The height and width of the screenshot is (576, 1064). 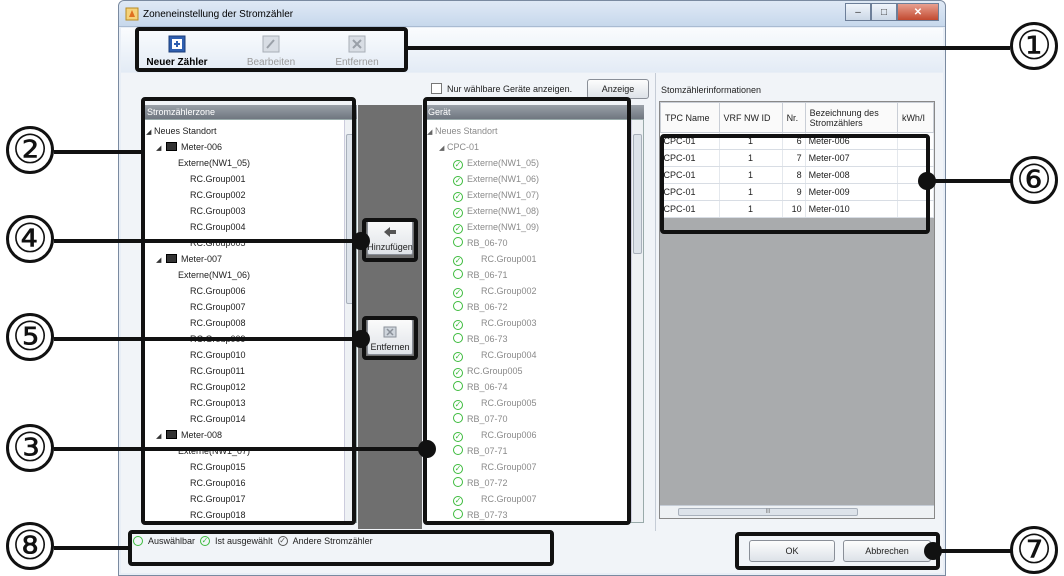 I want to click on toolbar-highlight, so click(x=271, y=49).